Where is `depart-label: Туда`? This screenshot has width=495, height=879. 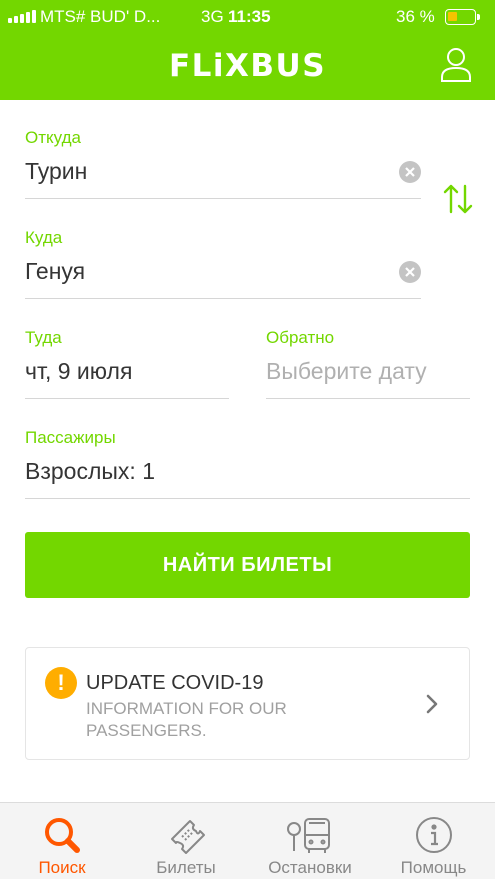
depart-label: Туда is located at coordinates (43, 337).